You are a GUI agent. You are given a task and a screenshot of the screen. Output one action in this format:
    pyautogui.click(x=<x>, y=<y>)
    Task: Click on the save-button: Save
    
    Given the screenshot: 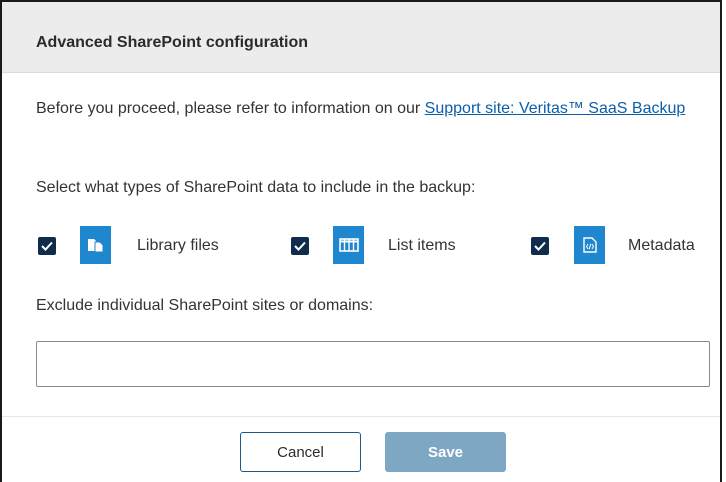 What is the action you would take?
    pyautogui.click(x=445, y=452)
    